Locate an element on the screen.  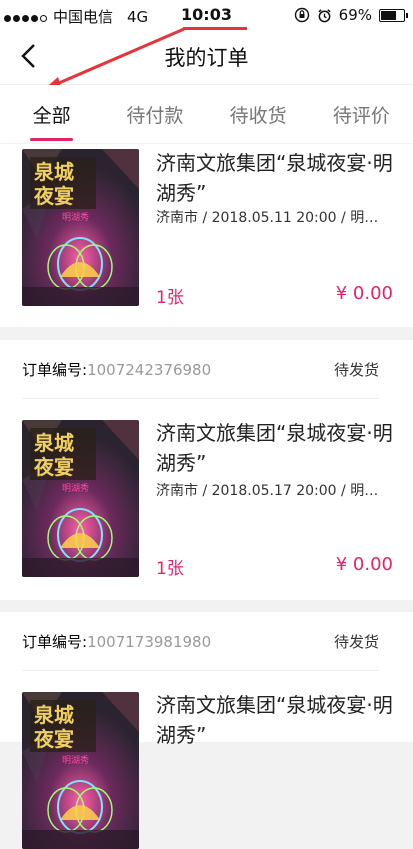
battery-percent: 69% is located at coordinates (355, 15).